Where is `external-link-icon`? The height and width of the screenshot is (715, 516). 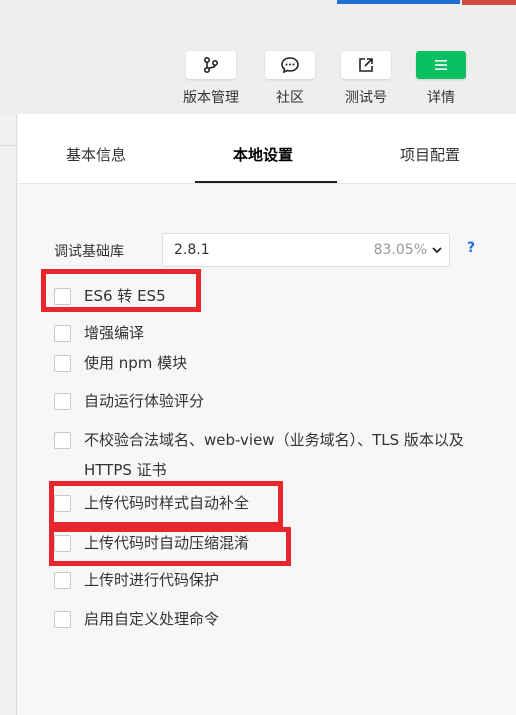 external-link-icon is located at coordinates (366, 65).